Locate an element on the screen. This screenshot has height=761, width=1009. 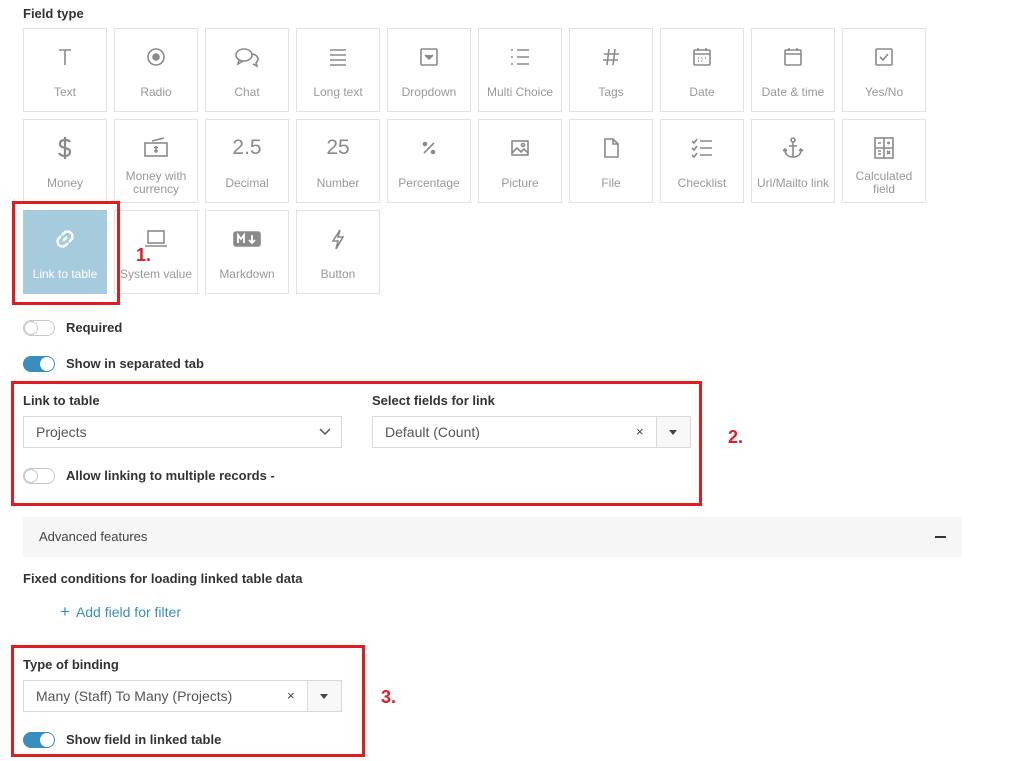
field-type-tile: Radio is located at coordinates (156, 70).